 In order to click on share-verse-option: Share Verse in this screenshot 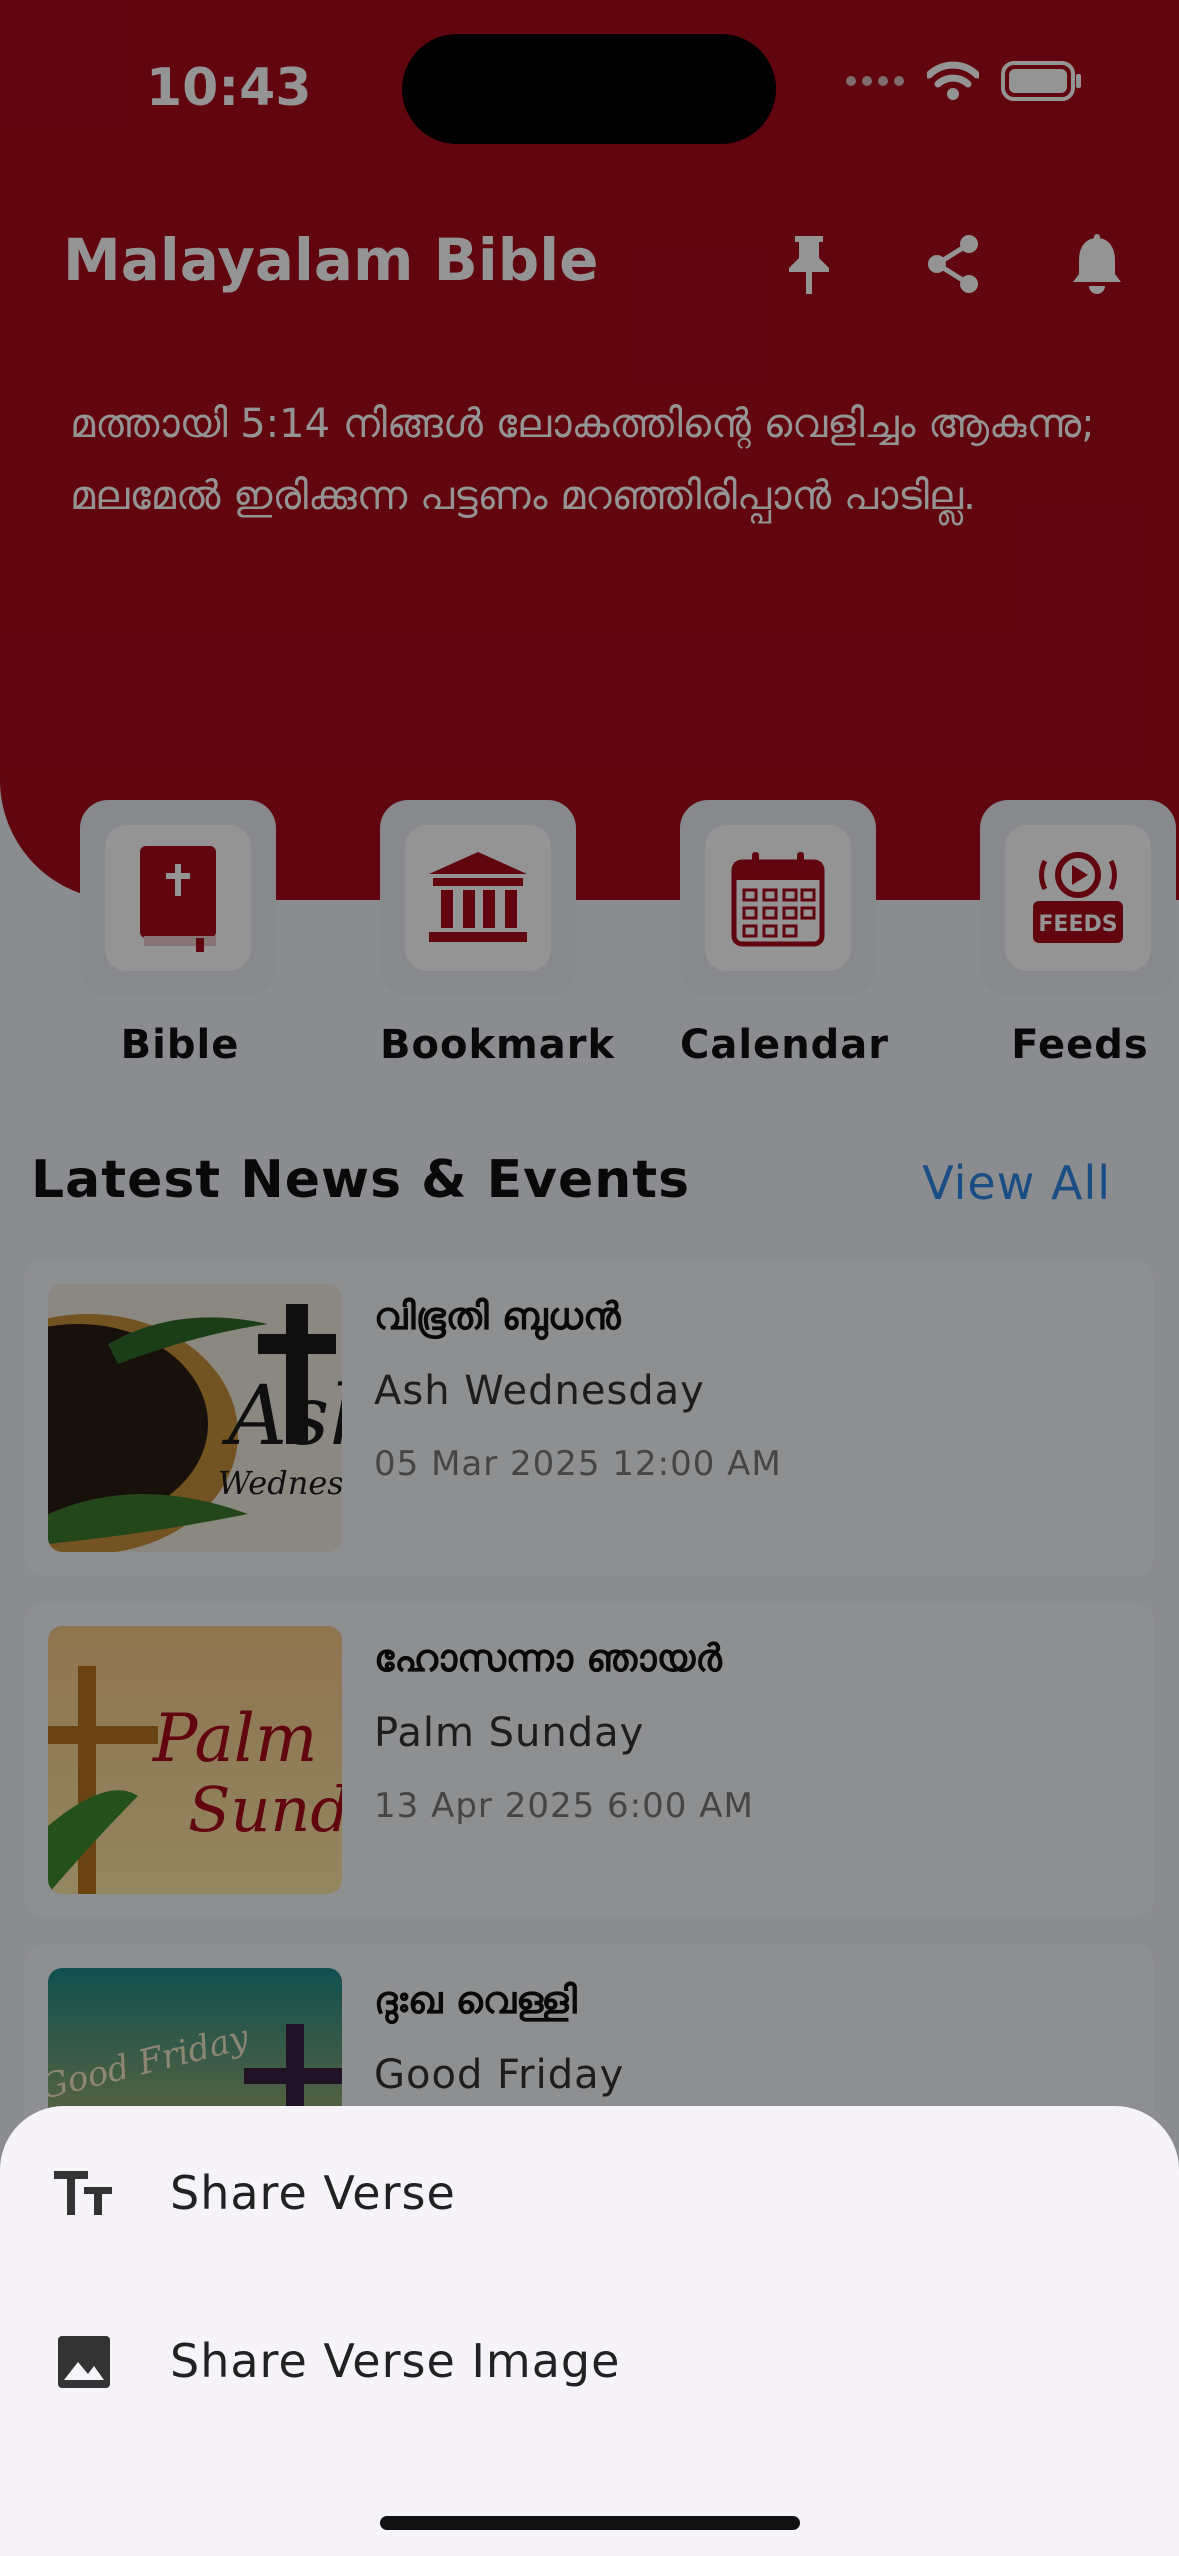, I will do `click(589, 2196)`.